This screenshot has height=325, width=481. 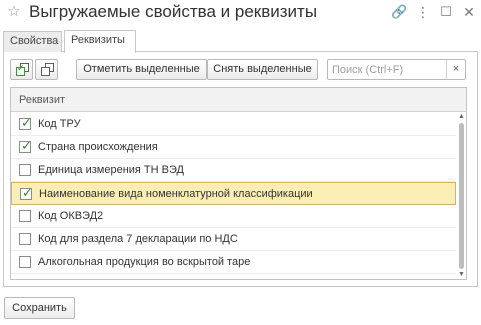 I want to click on row-label: Код ТРУ, so click(x=59, y=124).